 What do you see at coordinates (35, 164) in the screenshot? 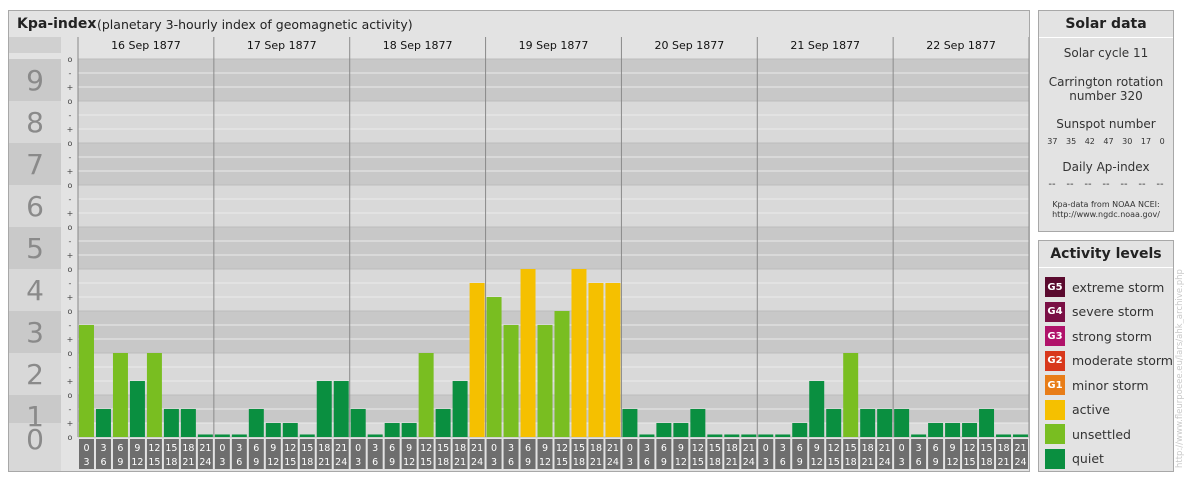
I see `y-tick-label: 7` at bounding box center [35, 164].